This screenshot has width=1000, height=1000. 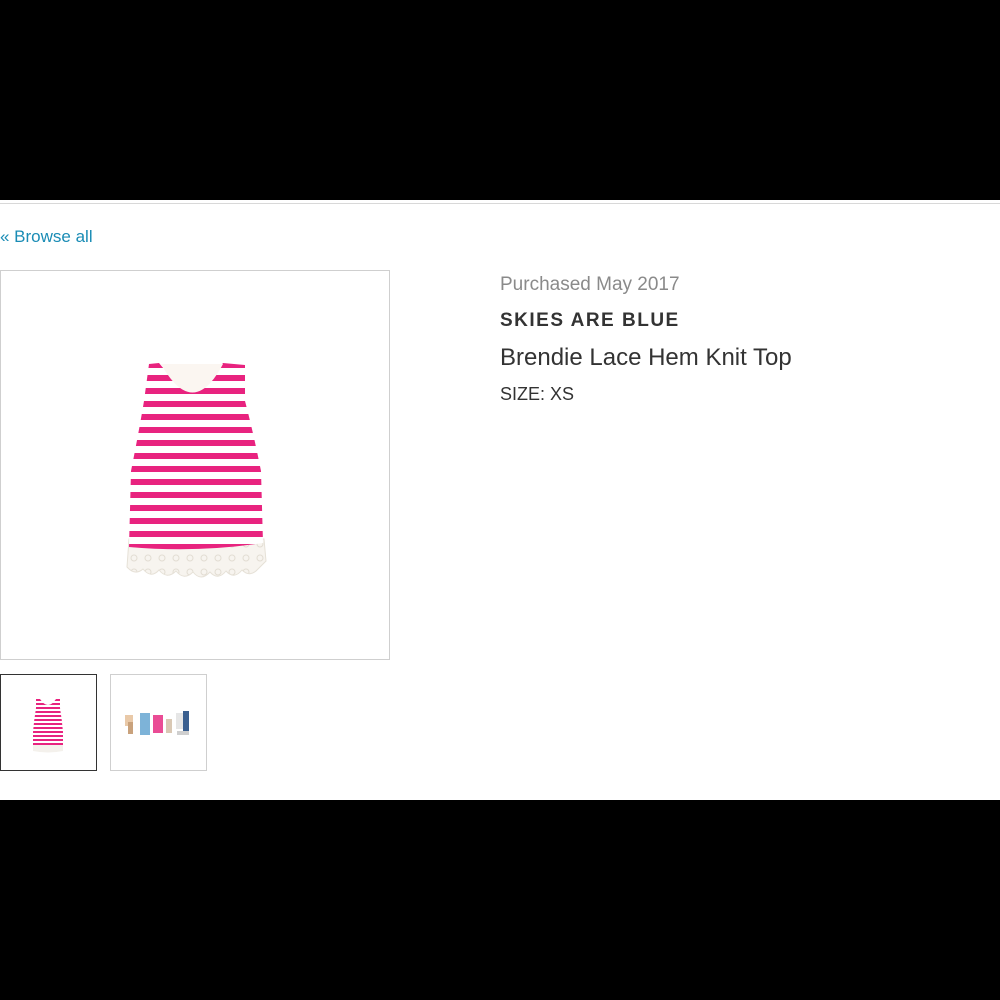 What do you see at coordinates (646, 357) in the screenshot?
I see `product-name: Brendie Lace Hem Knit Top` at bounding box center [646, 357].